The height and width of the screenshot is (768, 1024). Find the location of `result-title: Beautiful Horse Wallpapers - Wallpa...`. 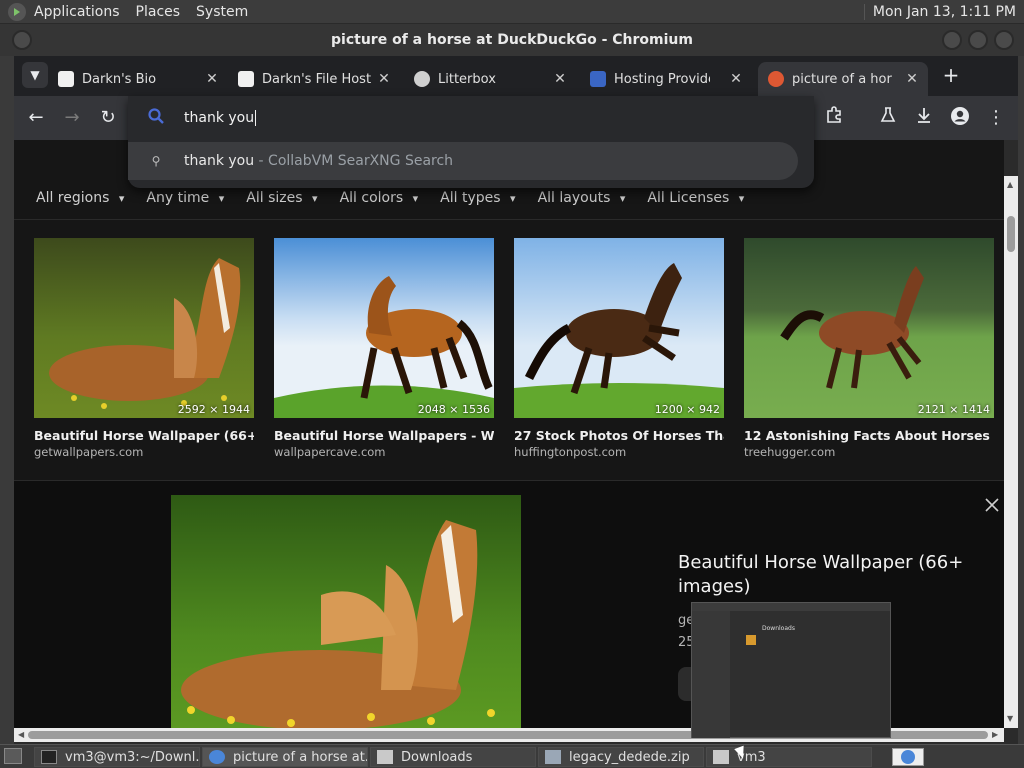

result-title: Beautiful Horse Wallpapers - Wallpa... is located at coordinates (384, 435).